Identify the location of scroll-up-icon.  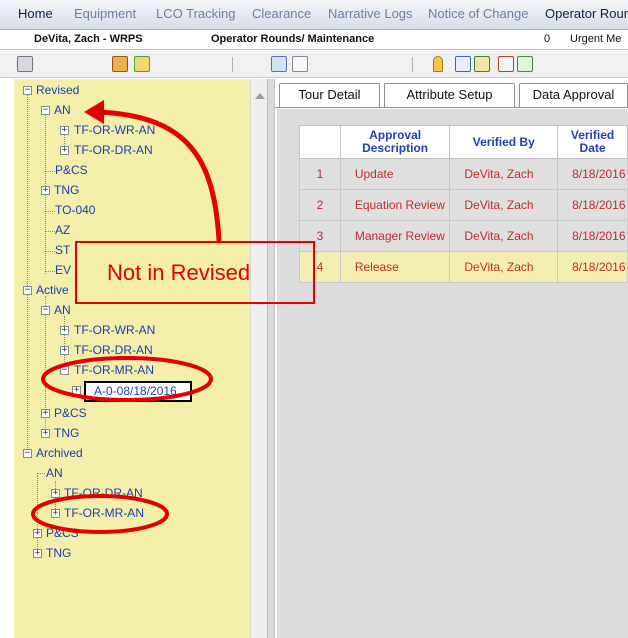
(260, 96).